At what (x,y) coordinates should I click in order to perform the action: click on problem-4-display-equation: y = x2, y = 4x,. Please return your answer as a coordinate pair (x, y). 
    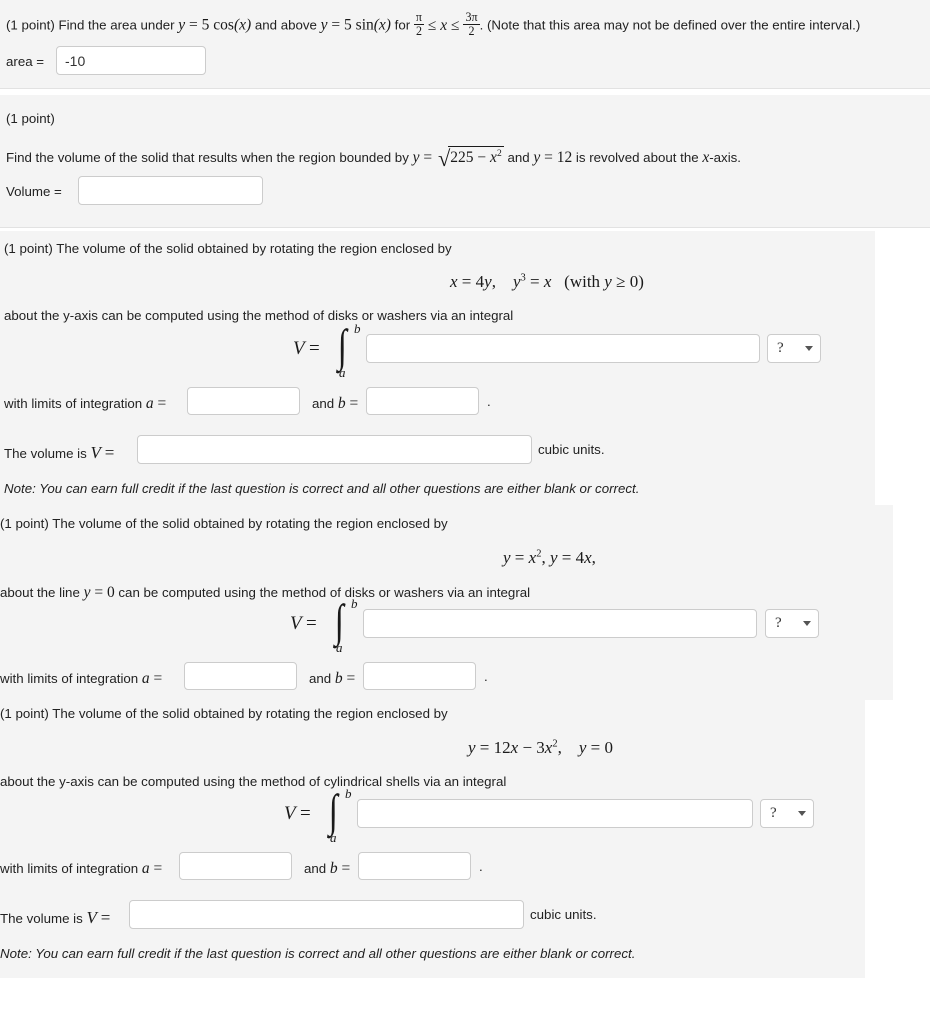
    Looking at the image, I should click on (549, 557).